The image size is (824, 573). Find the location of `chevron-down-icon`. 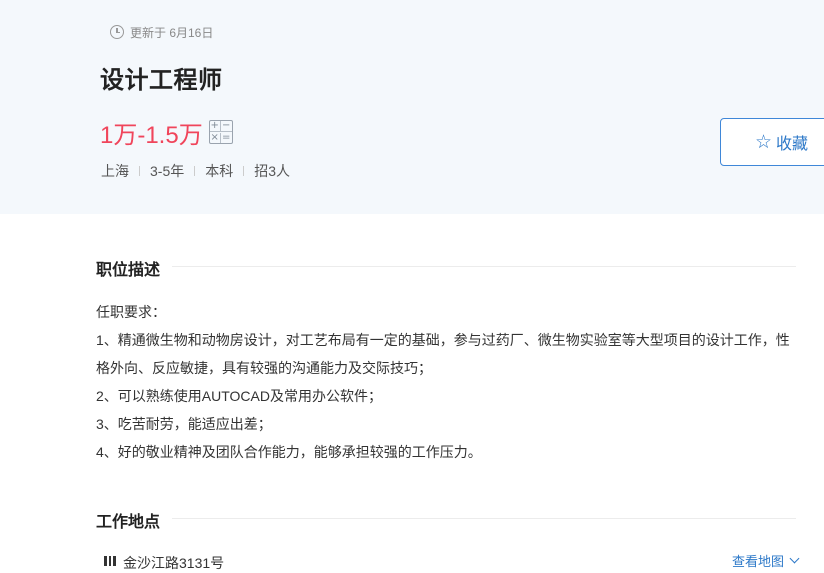

chevron-down-icon is located at coordinates (794, 558).